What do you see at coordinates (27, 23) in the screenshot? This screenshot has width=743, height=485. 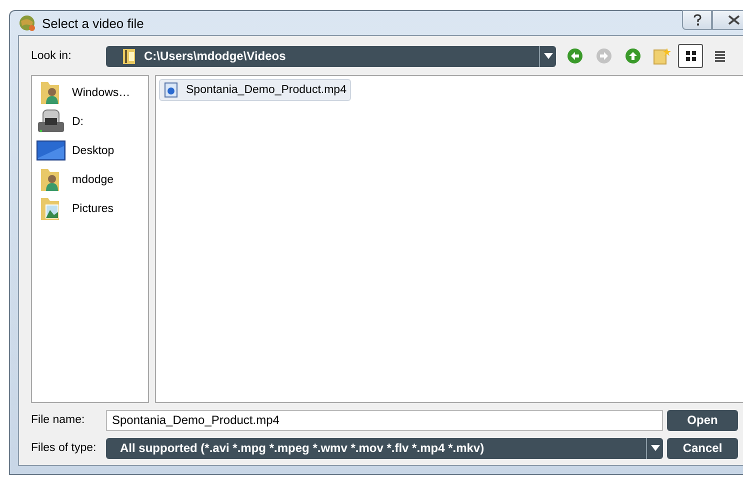 I see `globe-icon` at bounding box center [27, 23].